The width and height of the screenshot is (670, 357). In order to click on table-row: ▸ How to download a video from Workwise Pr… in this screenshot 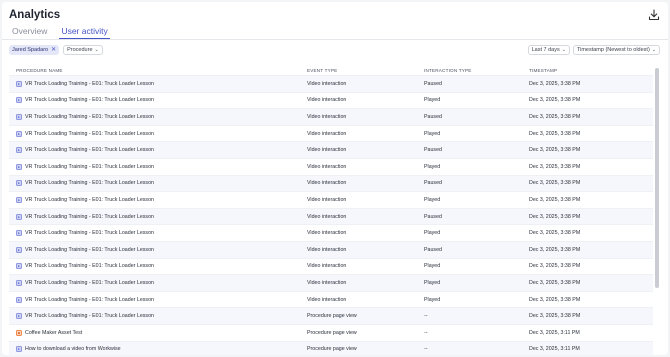, I will do `click(331, 347)`.